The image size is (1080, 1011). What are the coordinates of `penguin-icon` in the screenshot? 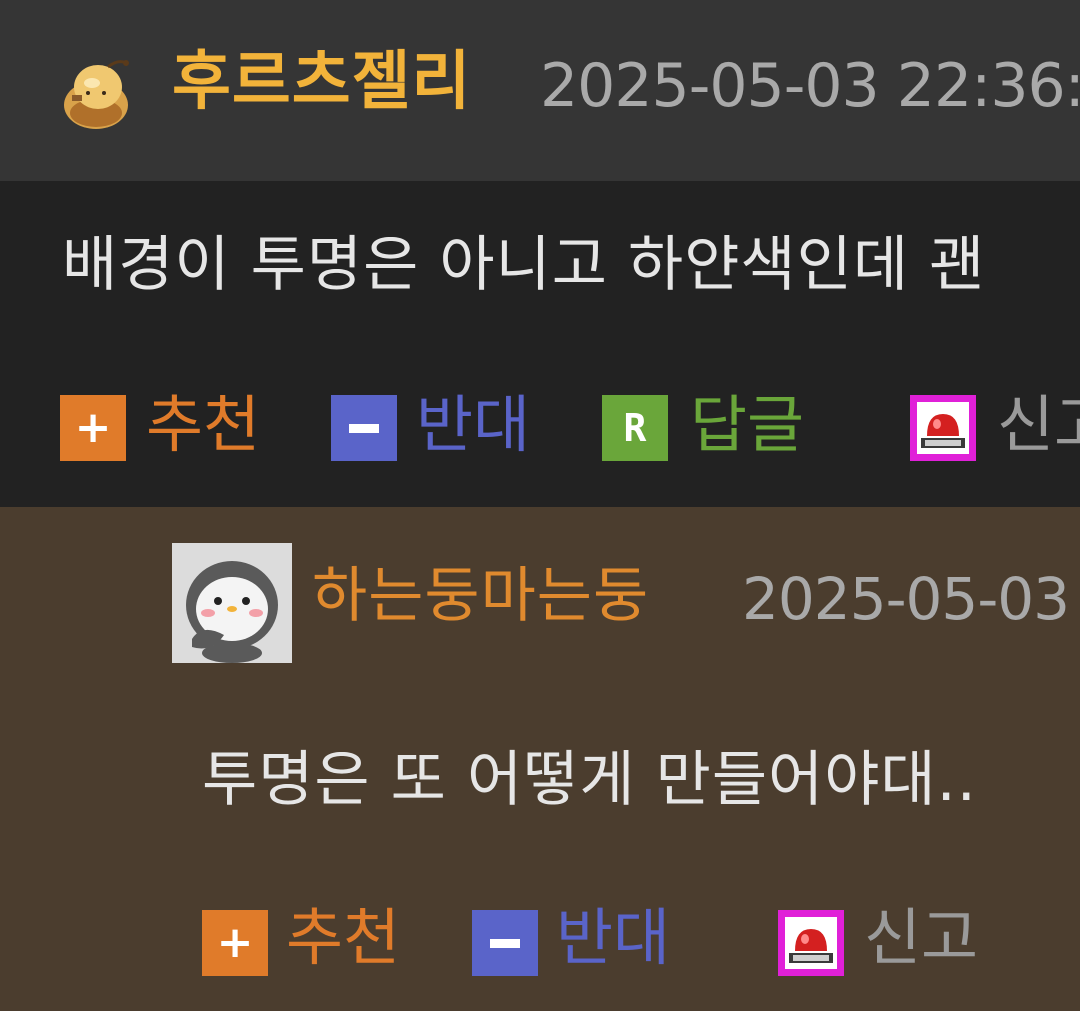 It's located at (232, 603).